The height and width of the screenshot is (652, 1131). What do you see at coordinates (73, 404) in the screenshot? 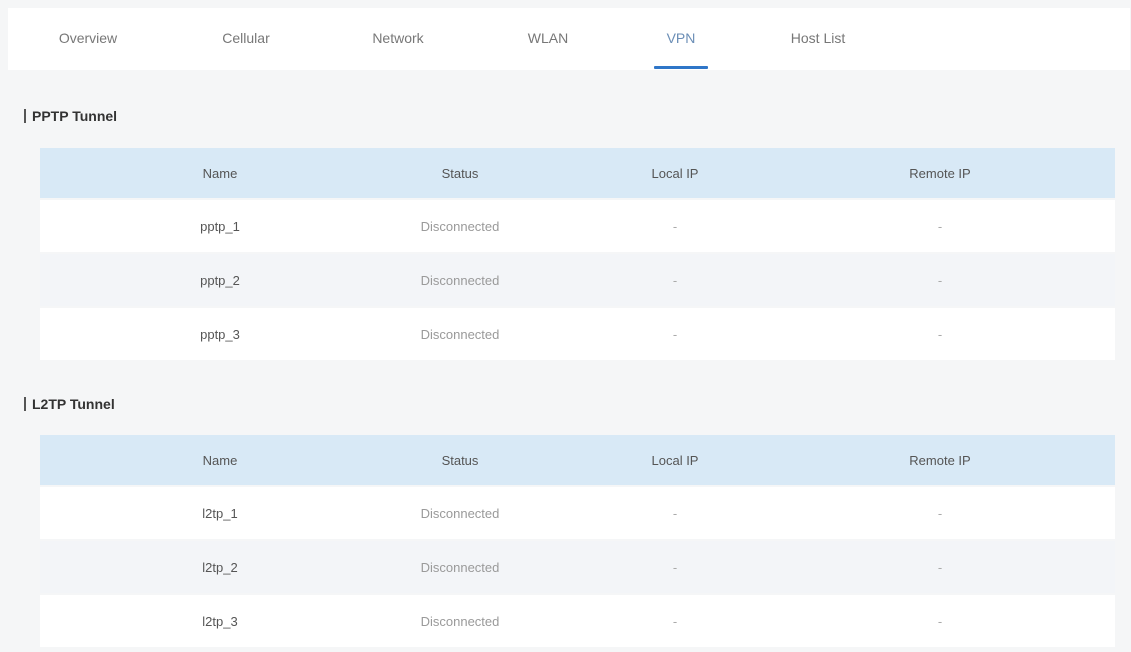
I see `l2tp-section-label: L2TP Tunnel` at bounding box center [73, 404].